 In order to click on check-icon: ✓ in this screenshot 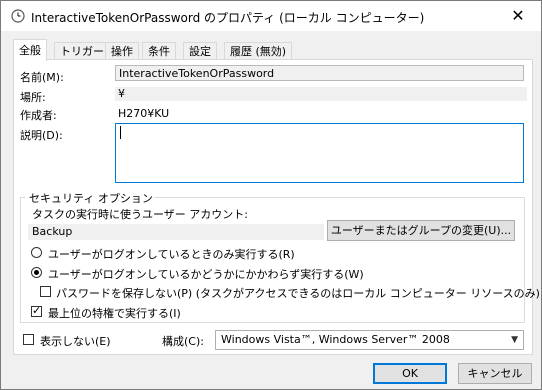, I will do `click(37, 310)`.